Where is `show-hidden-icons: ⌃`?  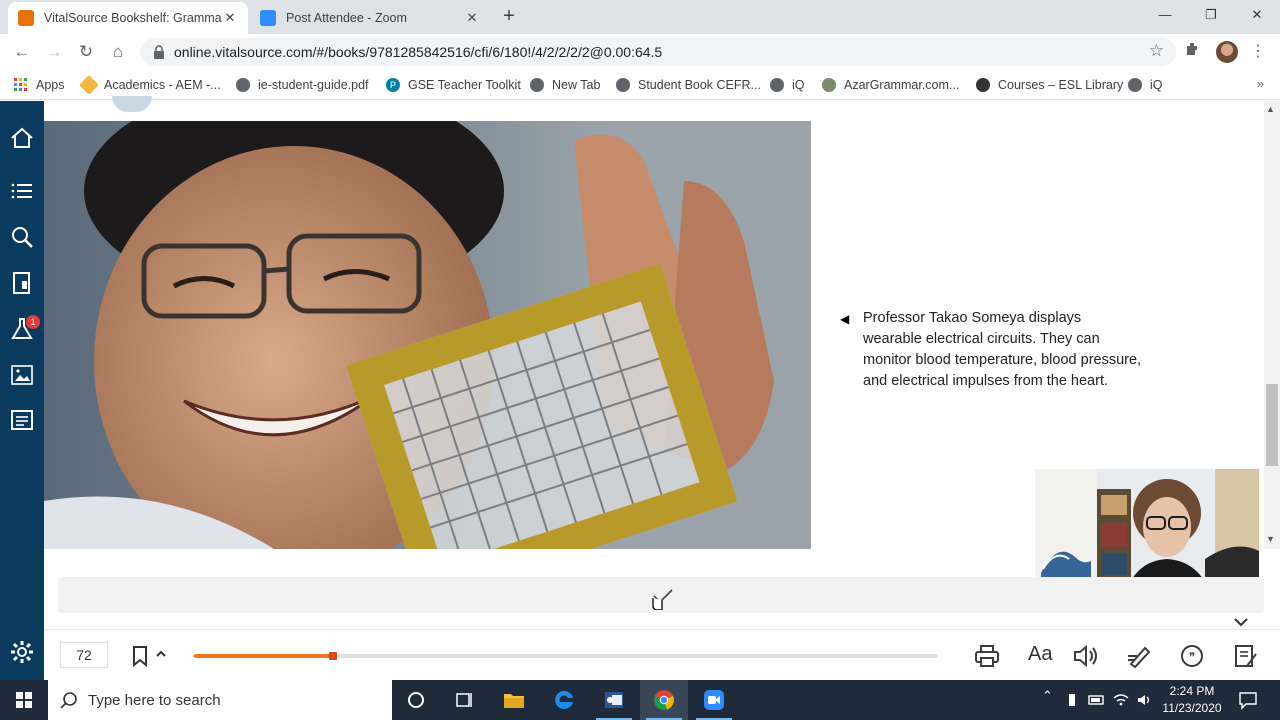
show-hidden-icons: ⌃ is located at coordinates (1047, 700).